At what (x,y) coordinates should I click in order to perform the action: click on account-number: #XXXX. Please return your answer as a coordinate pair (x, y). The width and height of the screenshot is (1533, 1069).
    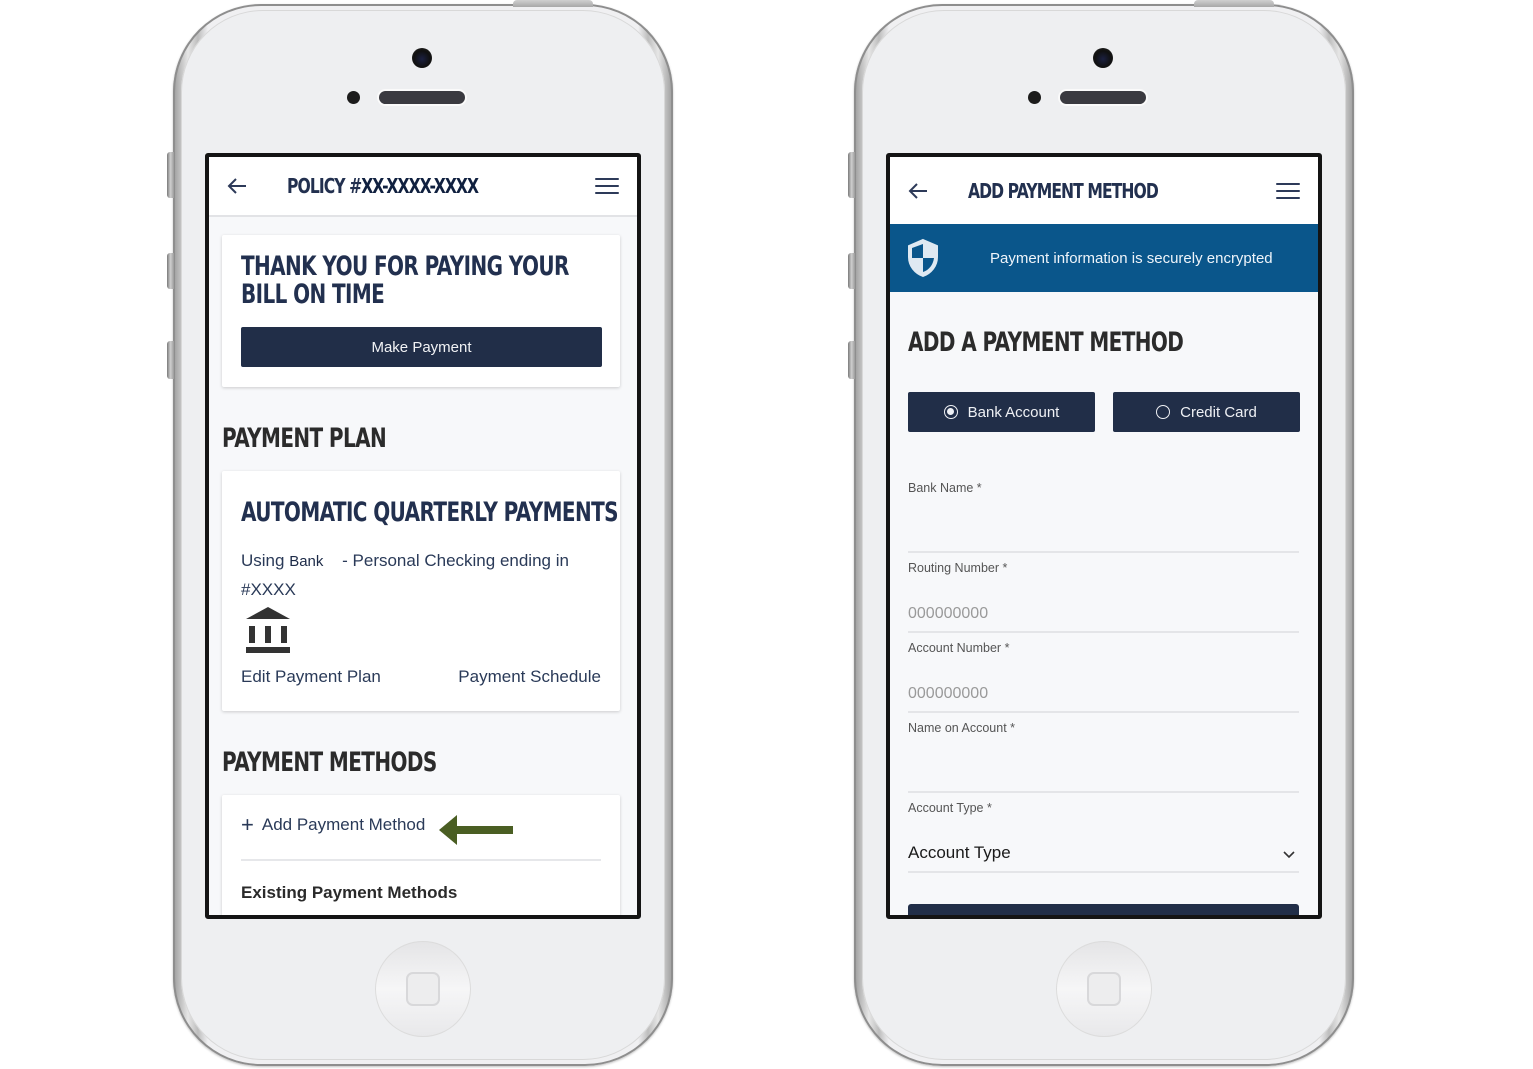
    Looking at the image, I should click on (268, 589).